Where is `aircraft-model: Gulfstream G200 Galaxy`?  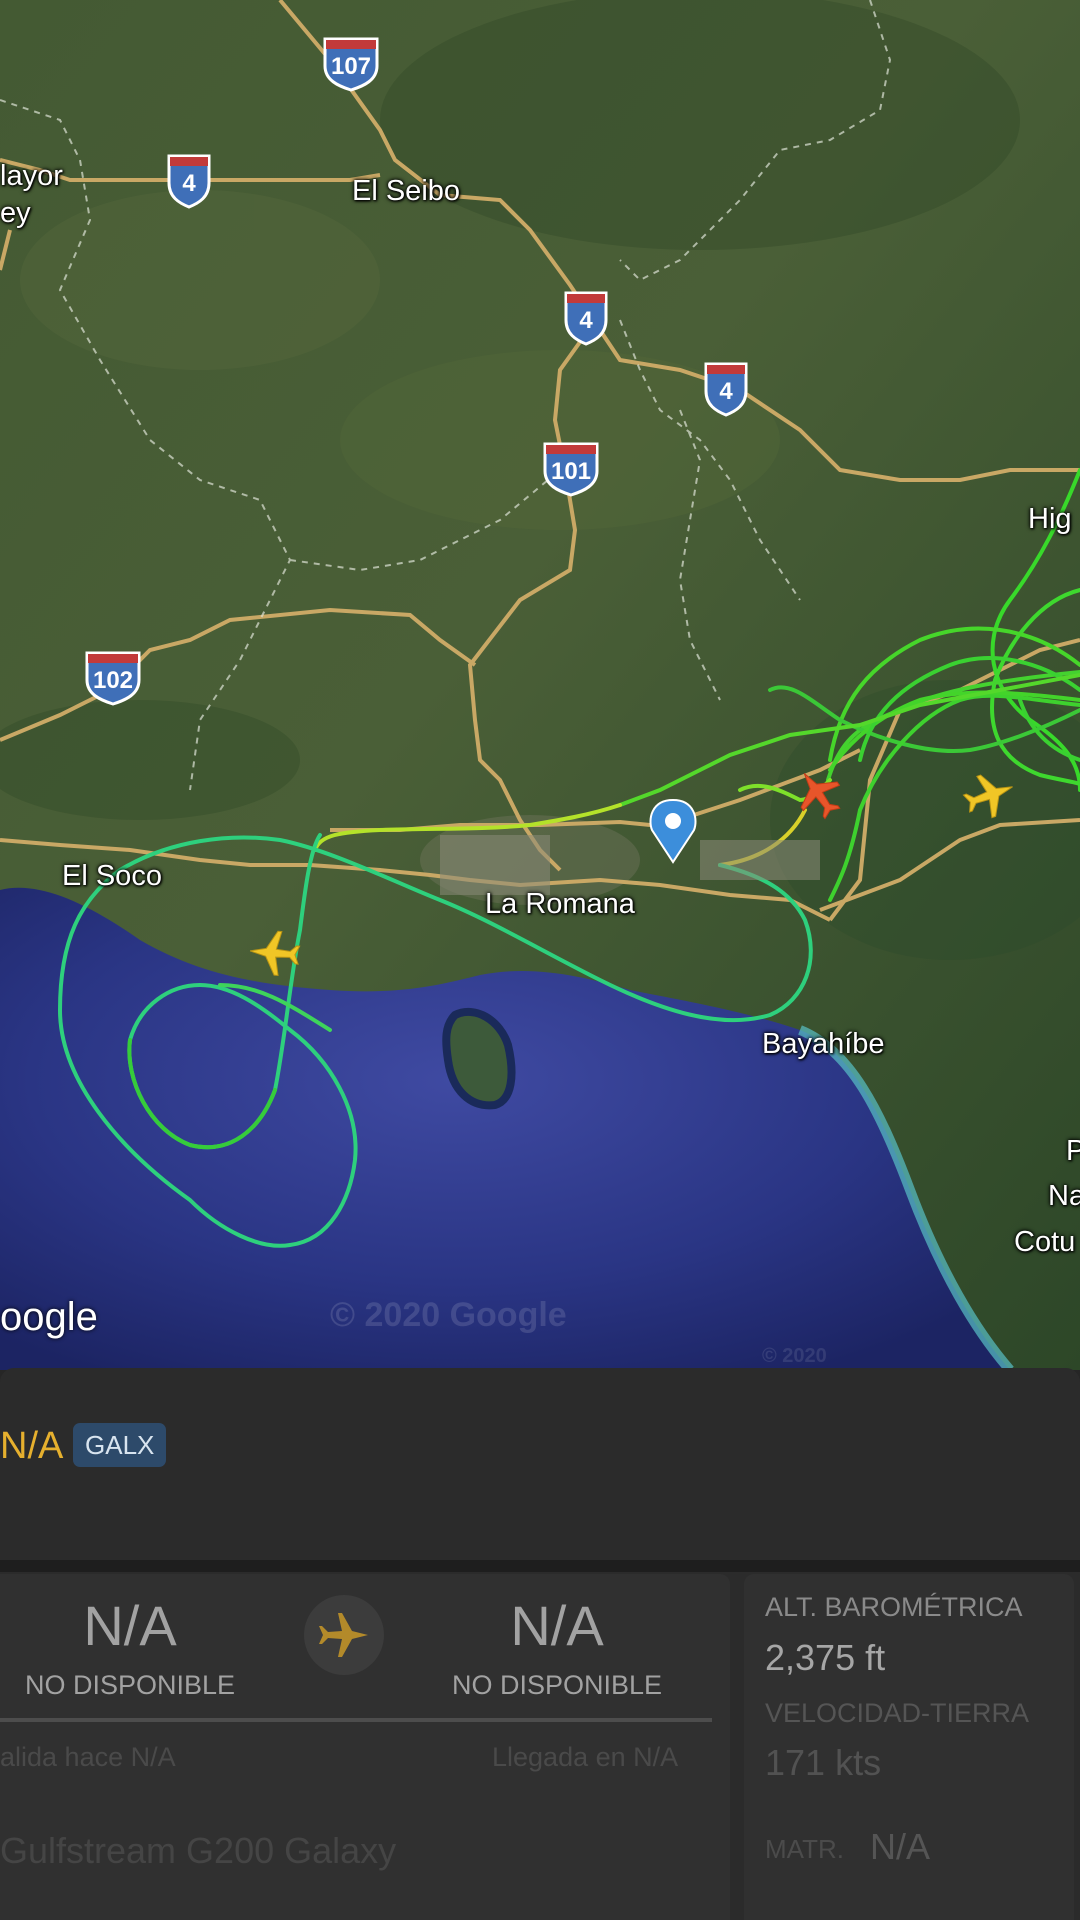
aircraft-model: Gulfstream G200 Galaxy is located at coordinates (198, 1850).